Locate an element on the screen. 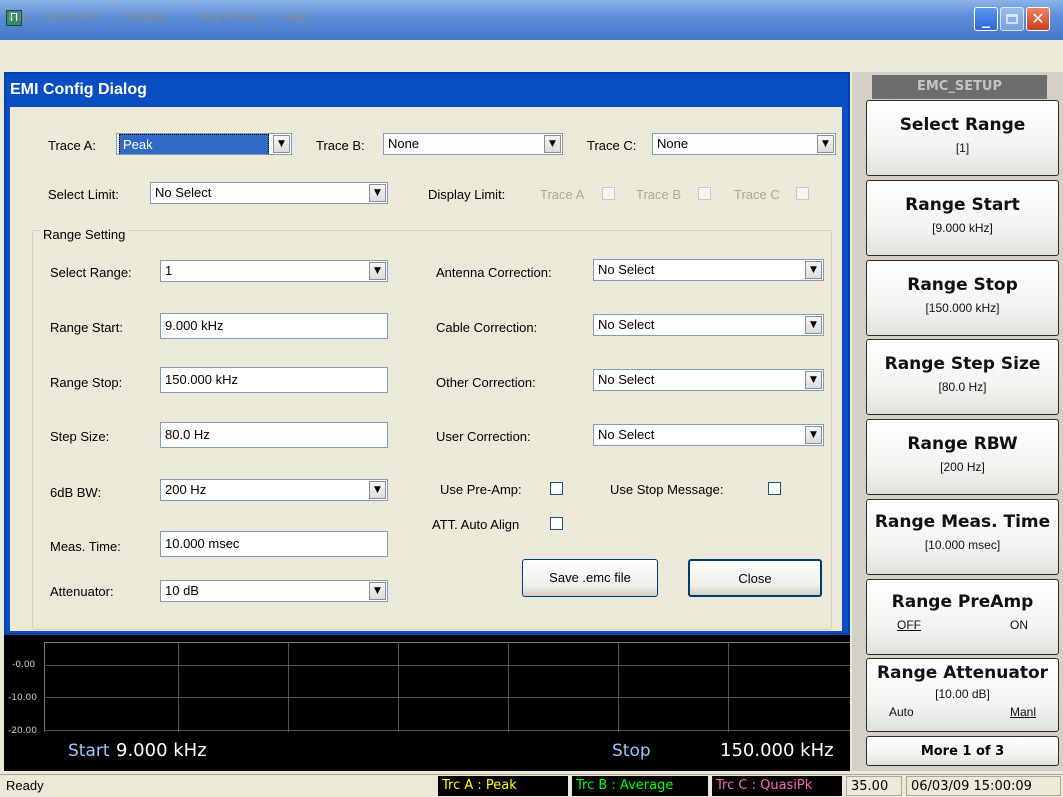 The image size is (1063, 797). range-start-input: 9.000 kHz is located at coordinates (274, 326).